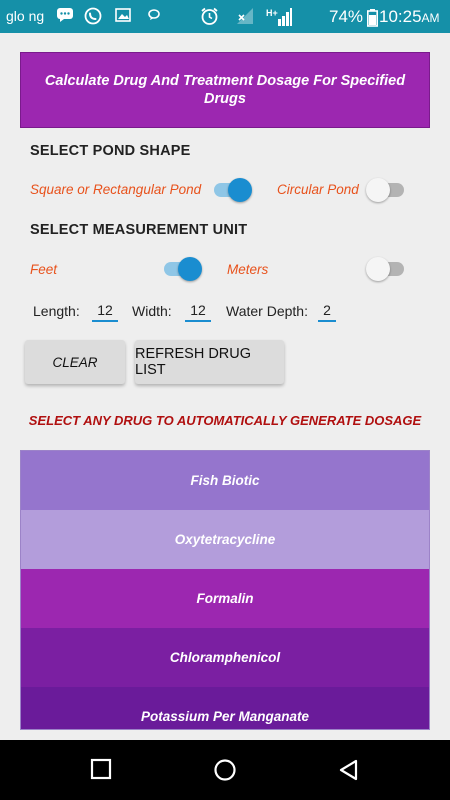 Image resolution: width=450 pixels, height=800 pixels. I want to click on measurement-unit-heading: SELECT MEASUREMENT UNIT, so click(139, 230).